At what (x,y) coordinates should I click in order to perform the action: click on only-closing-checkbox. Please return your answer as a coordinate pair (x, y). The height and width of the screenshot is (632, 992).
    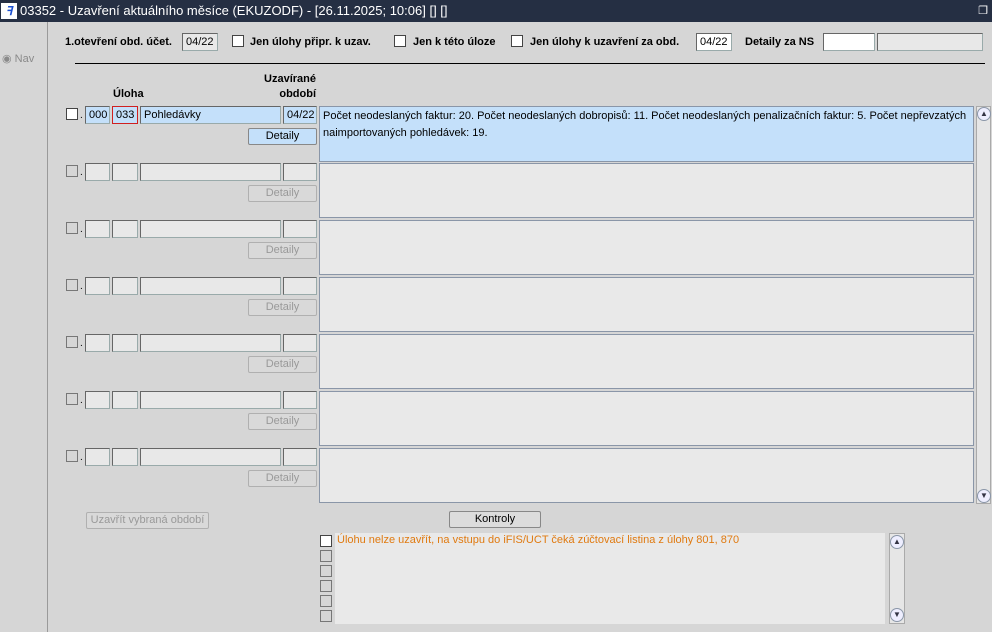
    Looking at the image, I should click on (517, 41).